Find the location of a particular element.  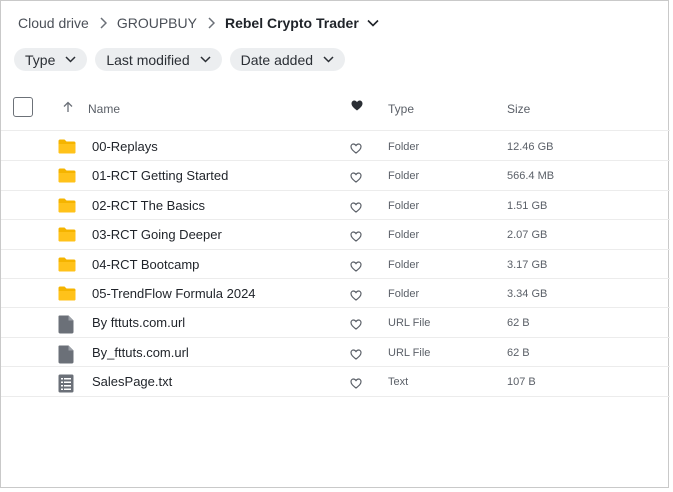

breadcrumb-cloud-drive: Cloud drive is located at coordinates (53, 23).